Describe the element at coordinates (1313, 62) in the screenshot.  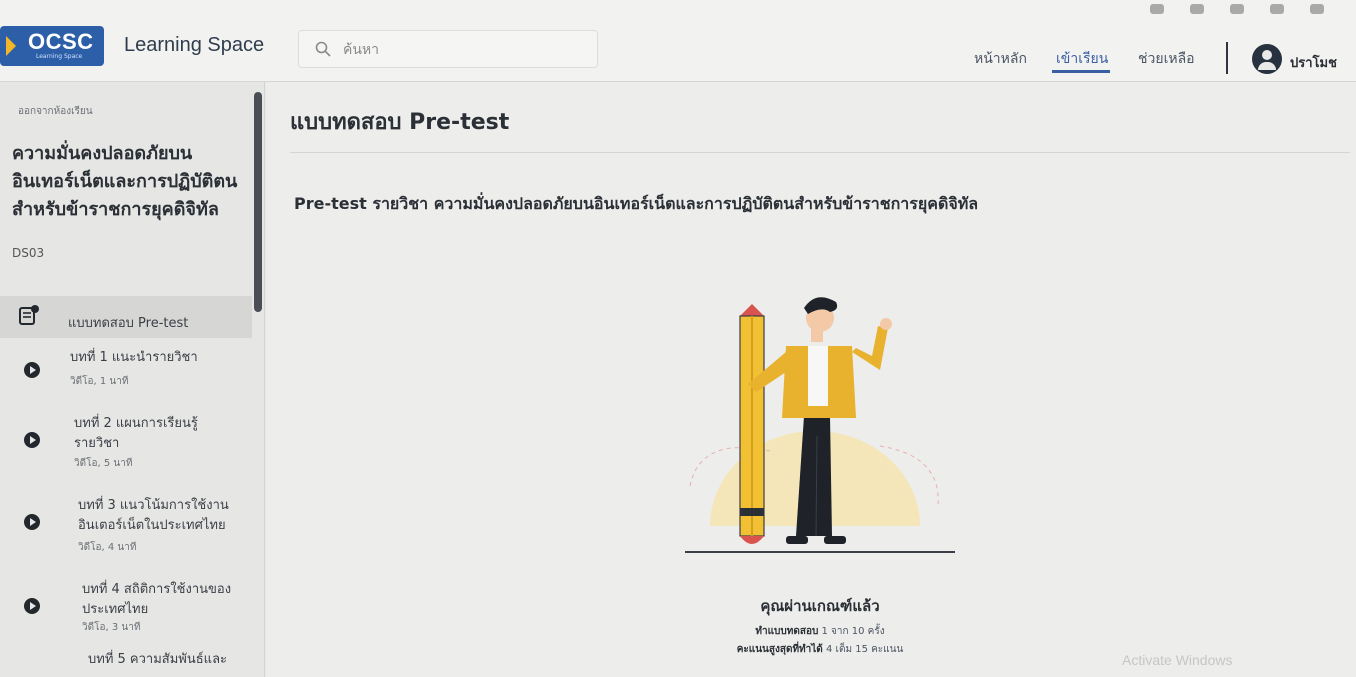
I see `user-name: ปราโมช` at that location.